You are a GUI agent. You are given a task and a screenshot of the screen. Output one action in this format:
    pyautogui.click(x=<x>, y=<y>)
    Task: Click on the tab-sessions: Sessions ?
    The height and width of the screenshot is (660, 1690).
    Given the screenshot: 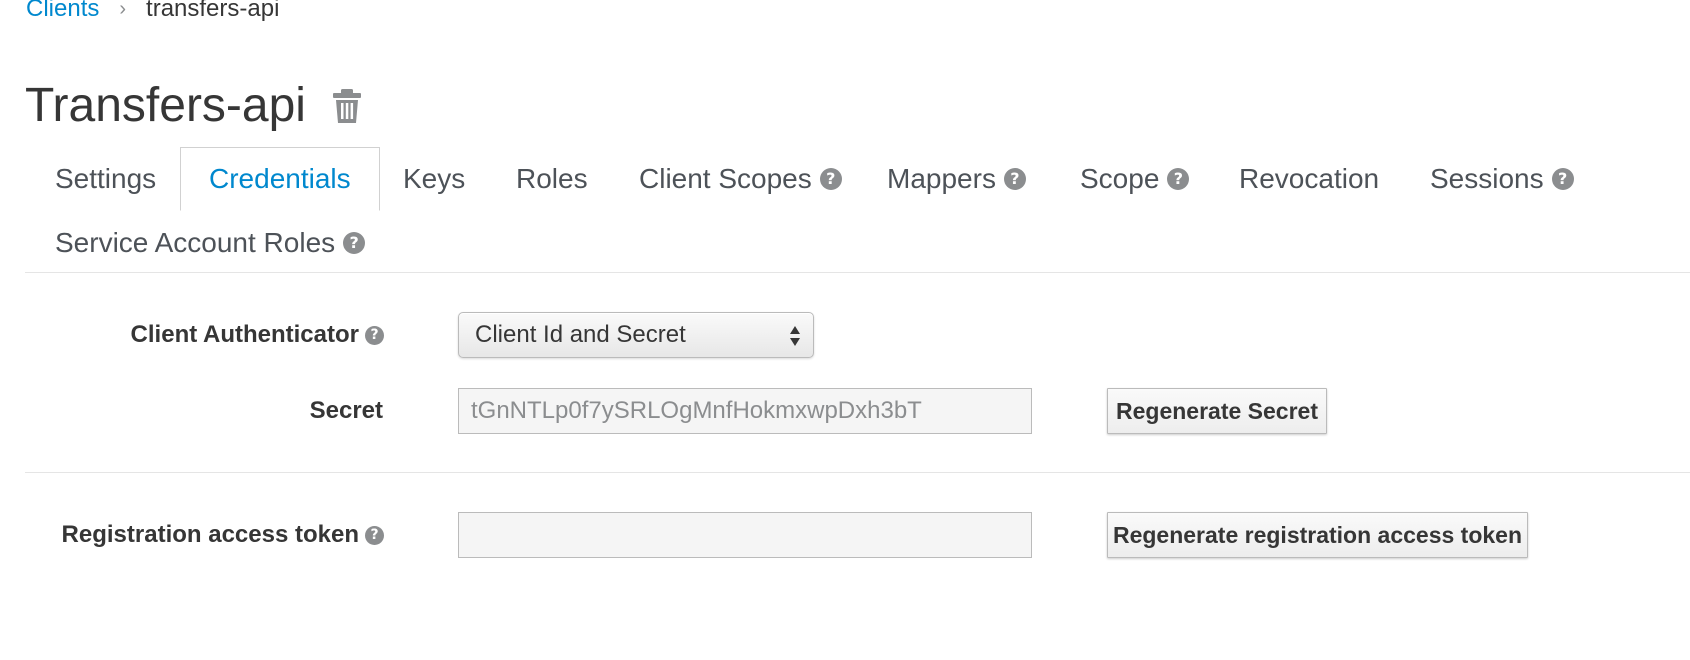 What is the action you would take?
    pyautogui.click(x=1502, y=179)
    